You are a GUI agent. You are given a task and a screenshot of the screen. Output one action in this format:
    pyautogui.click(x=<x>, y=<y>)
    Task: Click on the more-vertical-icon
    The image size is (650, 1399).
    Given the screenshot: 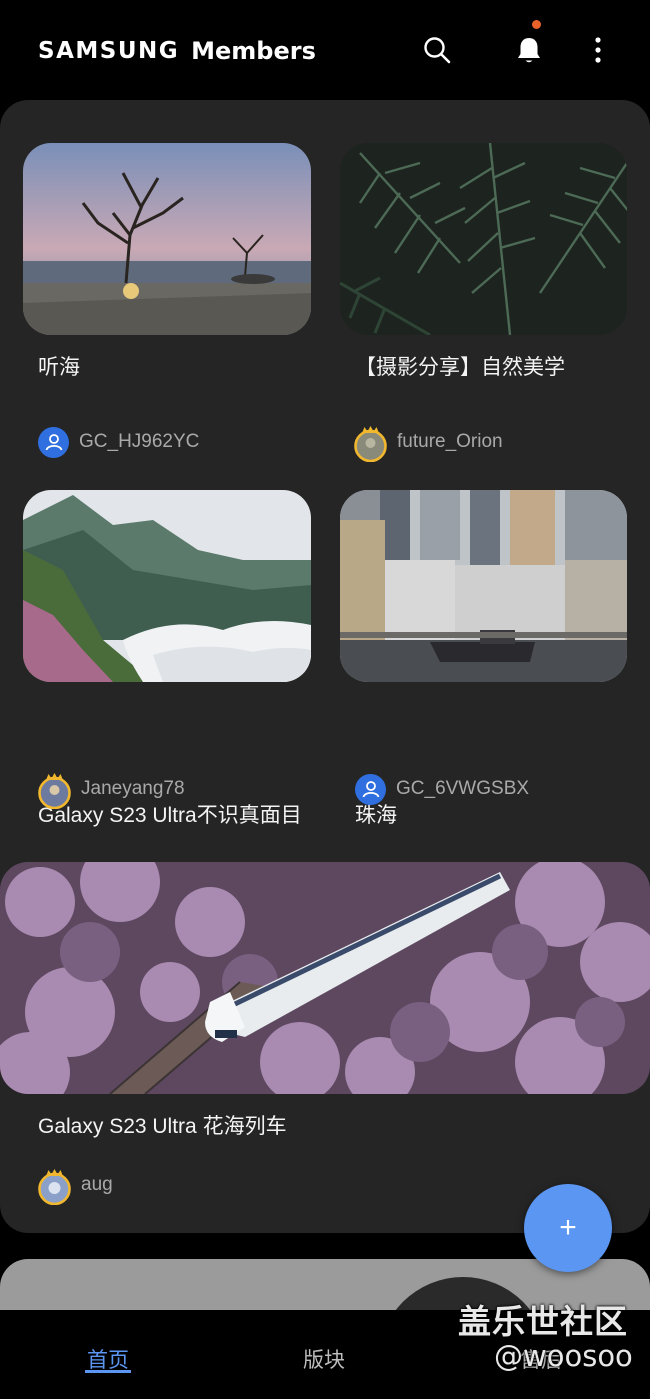 What is the action you would take?
    pyautogui.click(x=598, y=50)
    